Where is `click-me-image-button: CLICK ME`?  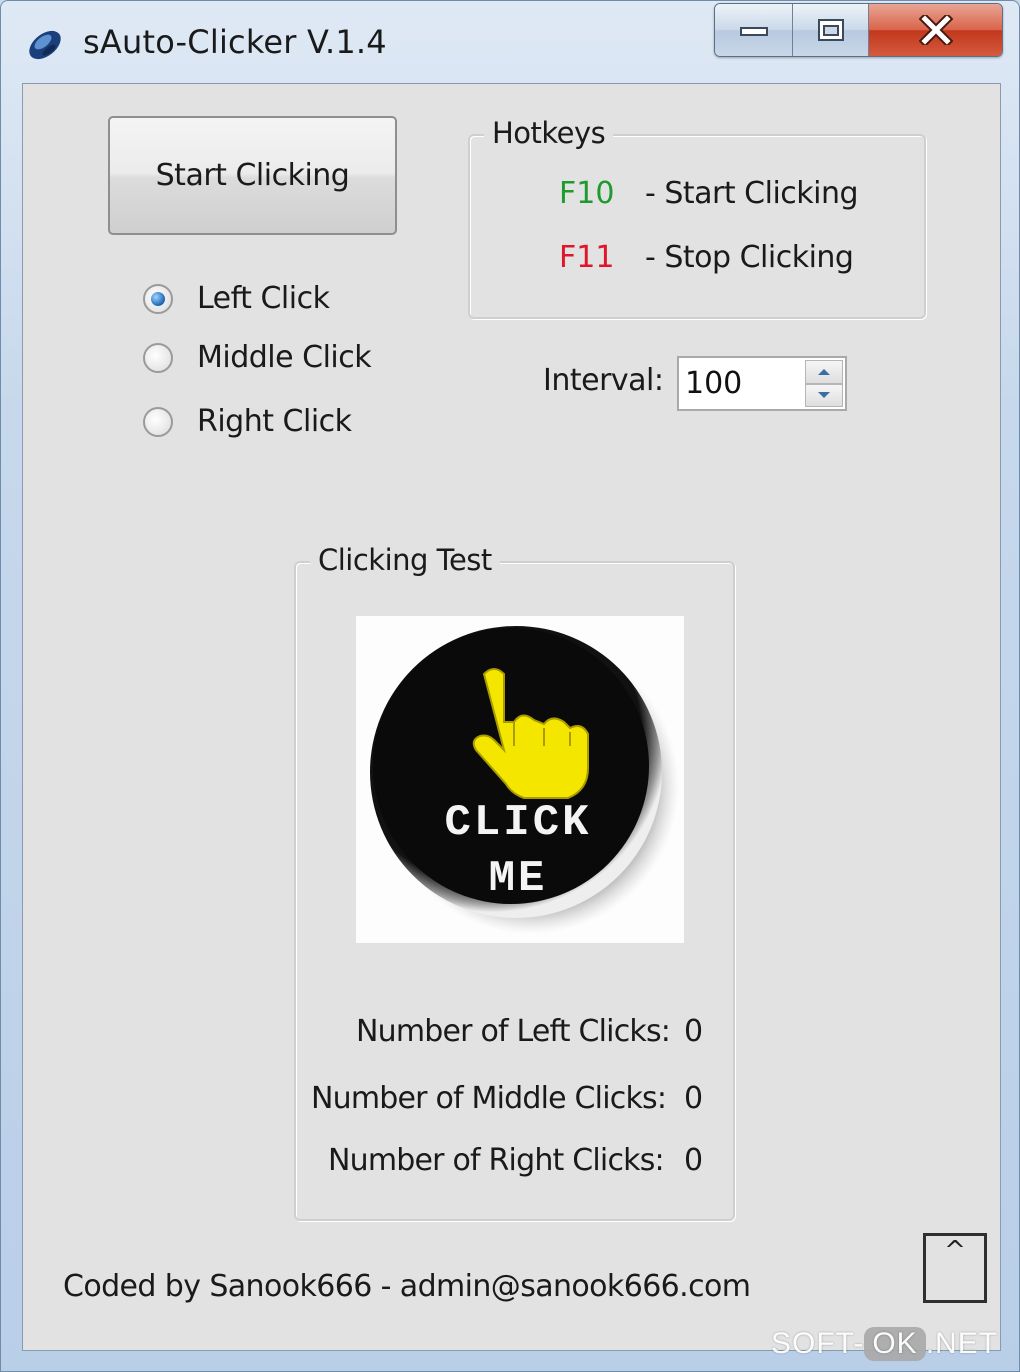
click-me-image-button: CLICK ME is located at coordinates (520, 779).